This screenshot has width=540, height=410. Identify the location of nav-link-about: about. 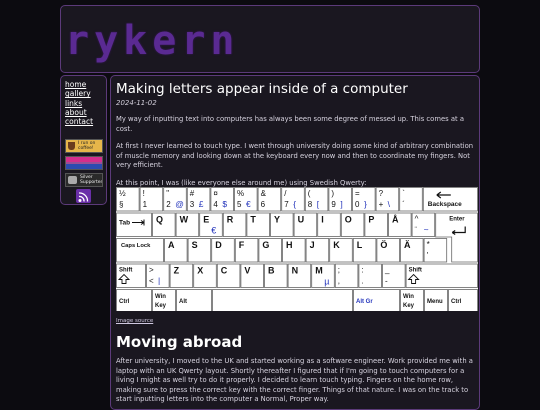
(79, 112).